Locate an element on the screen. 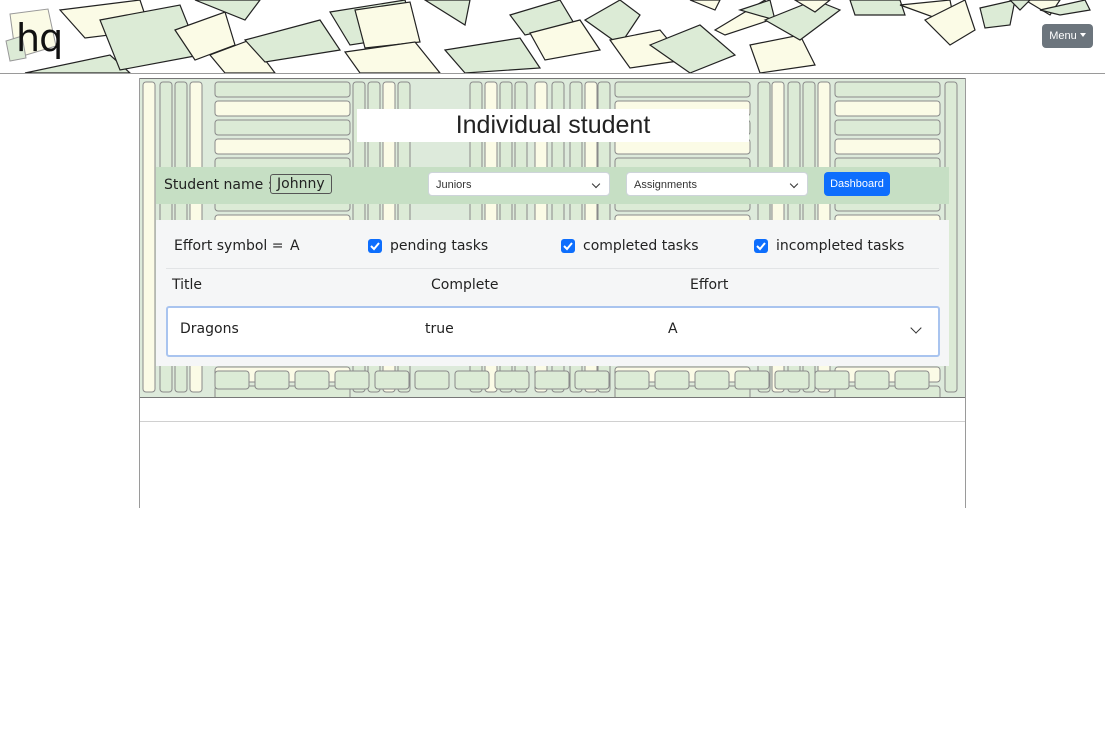 This screenshot has height=752, width=1105. student-name-label: Student name : is located at coordinates (218, 185).